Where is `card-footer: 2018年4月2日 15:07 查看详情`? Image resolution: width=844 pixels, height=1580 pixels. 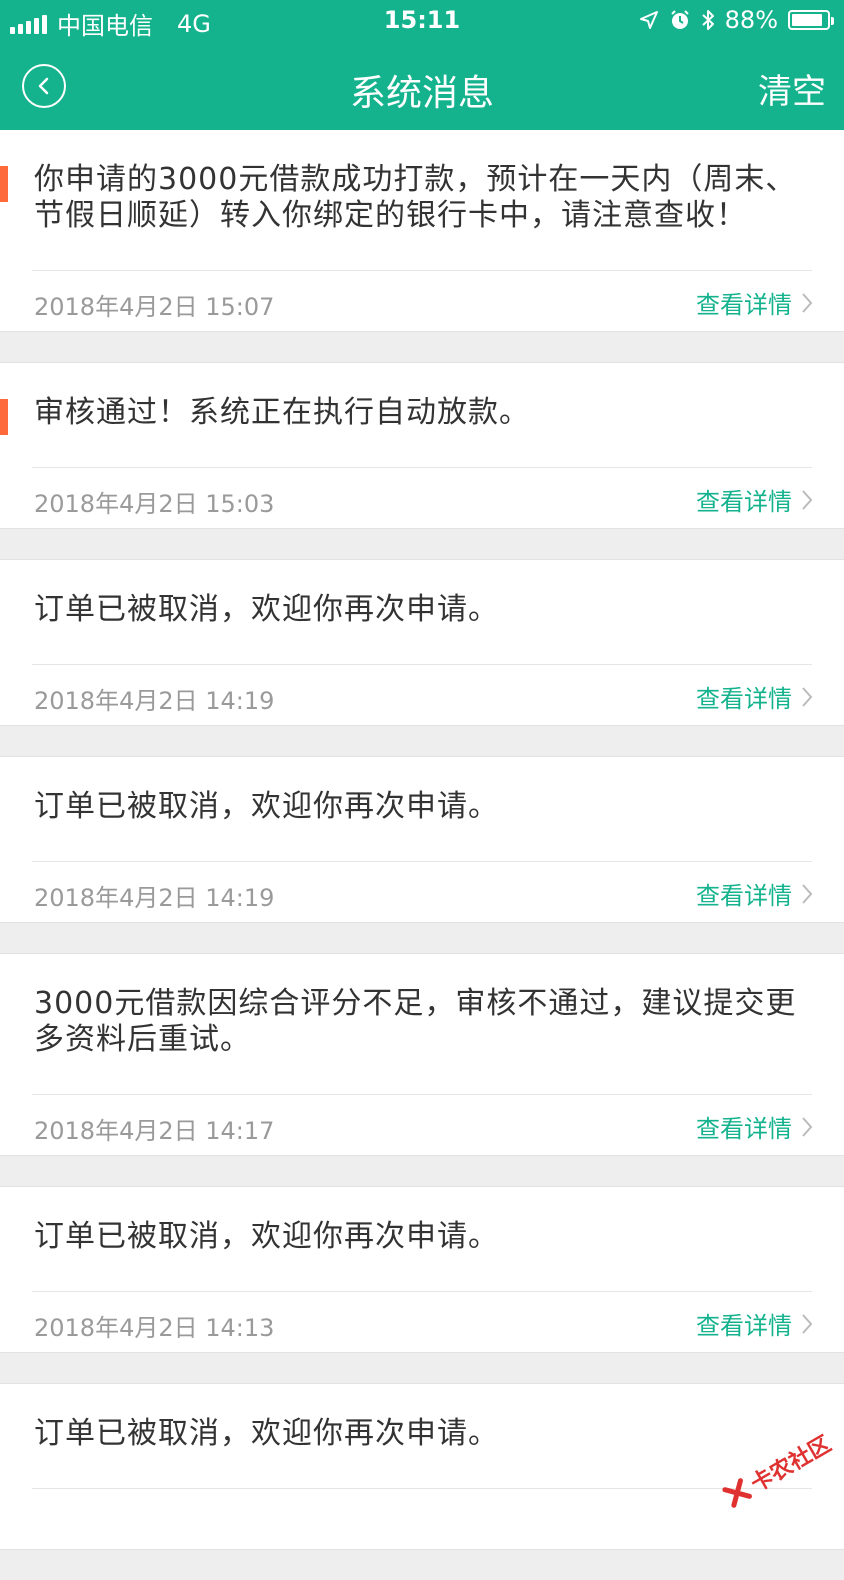 card-footer: 2018年4月2日 15:07 查看详情 is located at coordinates (422, 301).